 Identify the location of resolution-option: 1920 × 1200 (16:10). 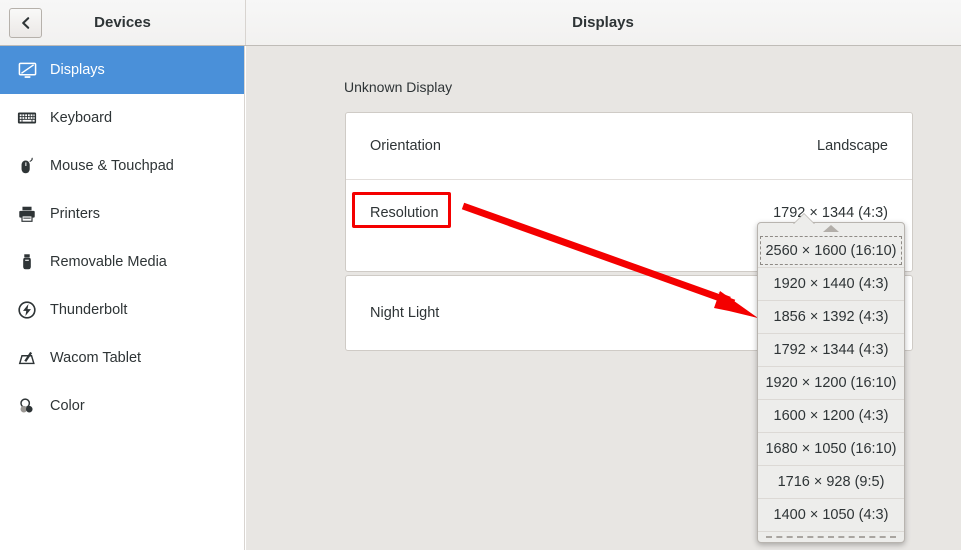
(831, 382).